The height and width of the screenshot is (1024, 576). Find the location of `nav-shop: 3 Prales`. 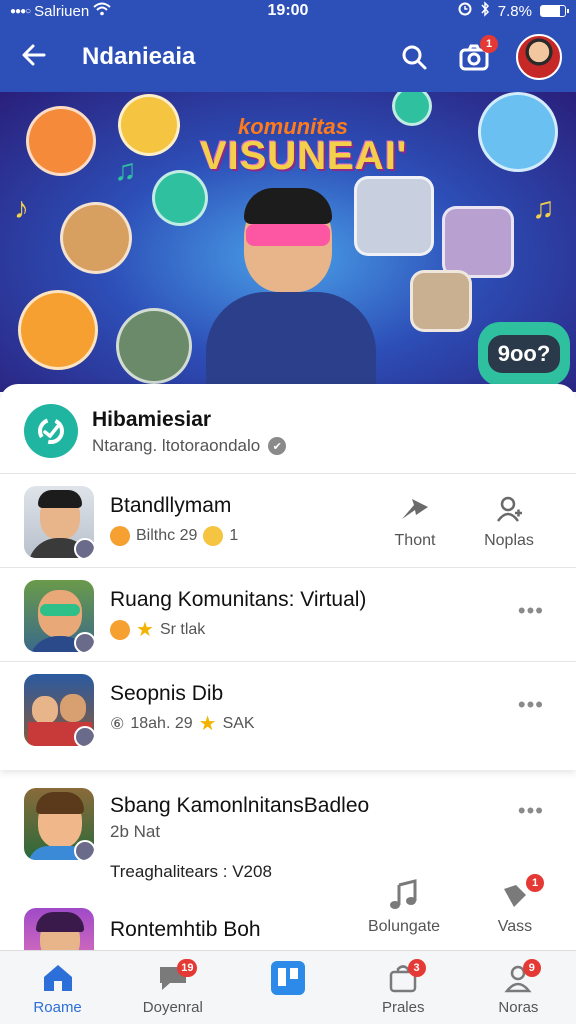

nav-shop: 3 Prales is located at coordinates (403, 987).